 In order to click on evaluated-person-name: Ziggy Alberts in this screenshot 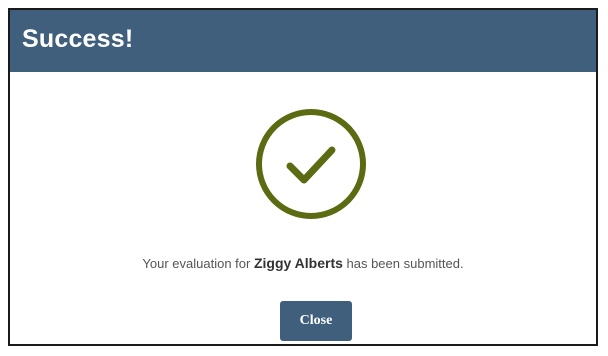, I will do `click(298, 263)`.